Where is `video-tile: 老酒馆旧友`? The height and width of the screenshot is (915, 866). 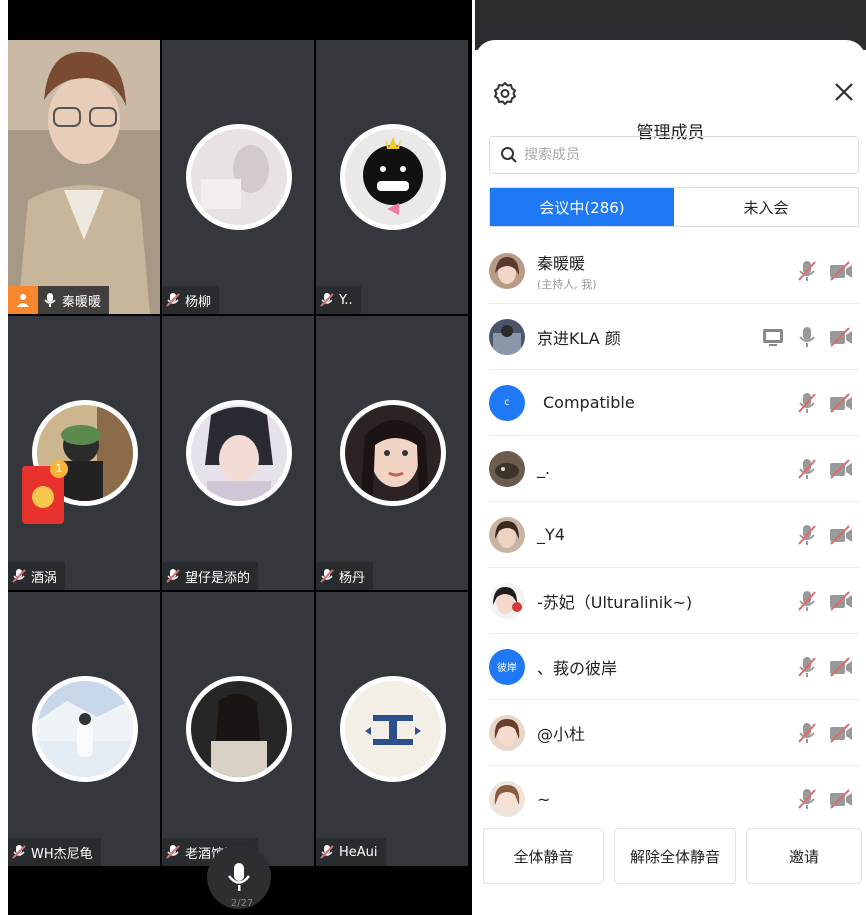 video-tile: 老酒馆旧友 is located at coordinates (238, 729).